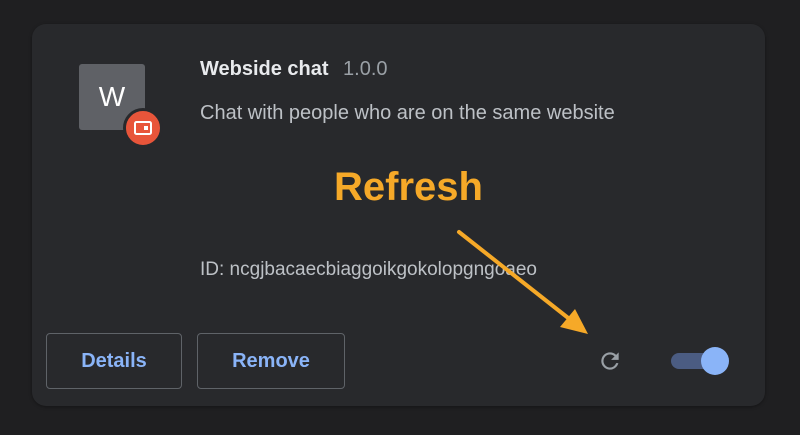 Image resolution: width=800 pixels, height=435 pixels. I want to click on remove-button: Remove, so click(271, 361).